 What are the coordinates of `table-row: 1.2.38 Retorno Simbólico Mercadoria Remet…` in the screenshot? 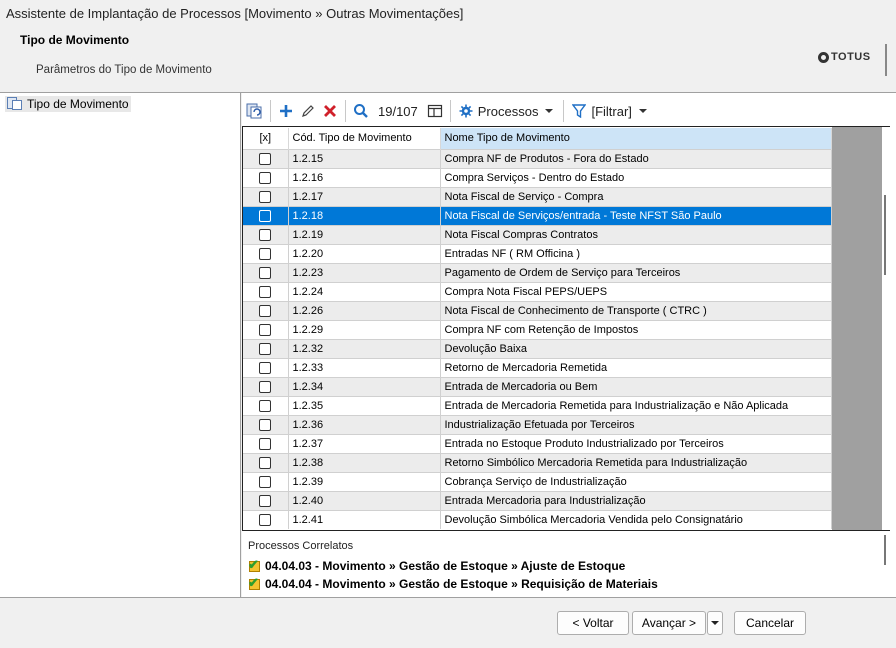 It's located at (537, 462).